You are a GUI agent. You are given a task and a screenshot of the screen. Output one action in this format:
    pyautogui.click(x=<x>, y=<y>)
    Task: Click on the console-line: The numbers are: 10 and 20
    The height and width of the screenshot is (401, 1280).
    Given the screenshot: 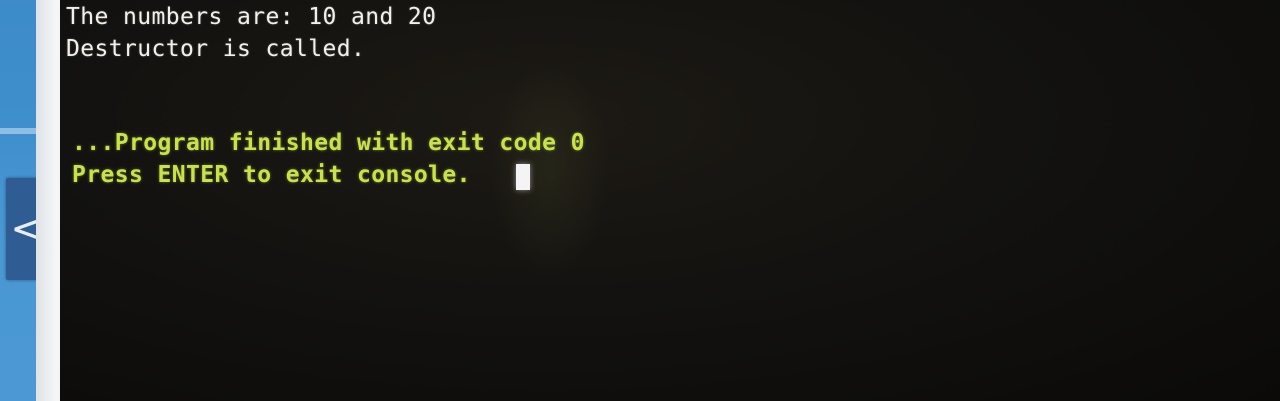 What is the action you would take?
    pyautogui.click(x=251, y=17)
    